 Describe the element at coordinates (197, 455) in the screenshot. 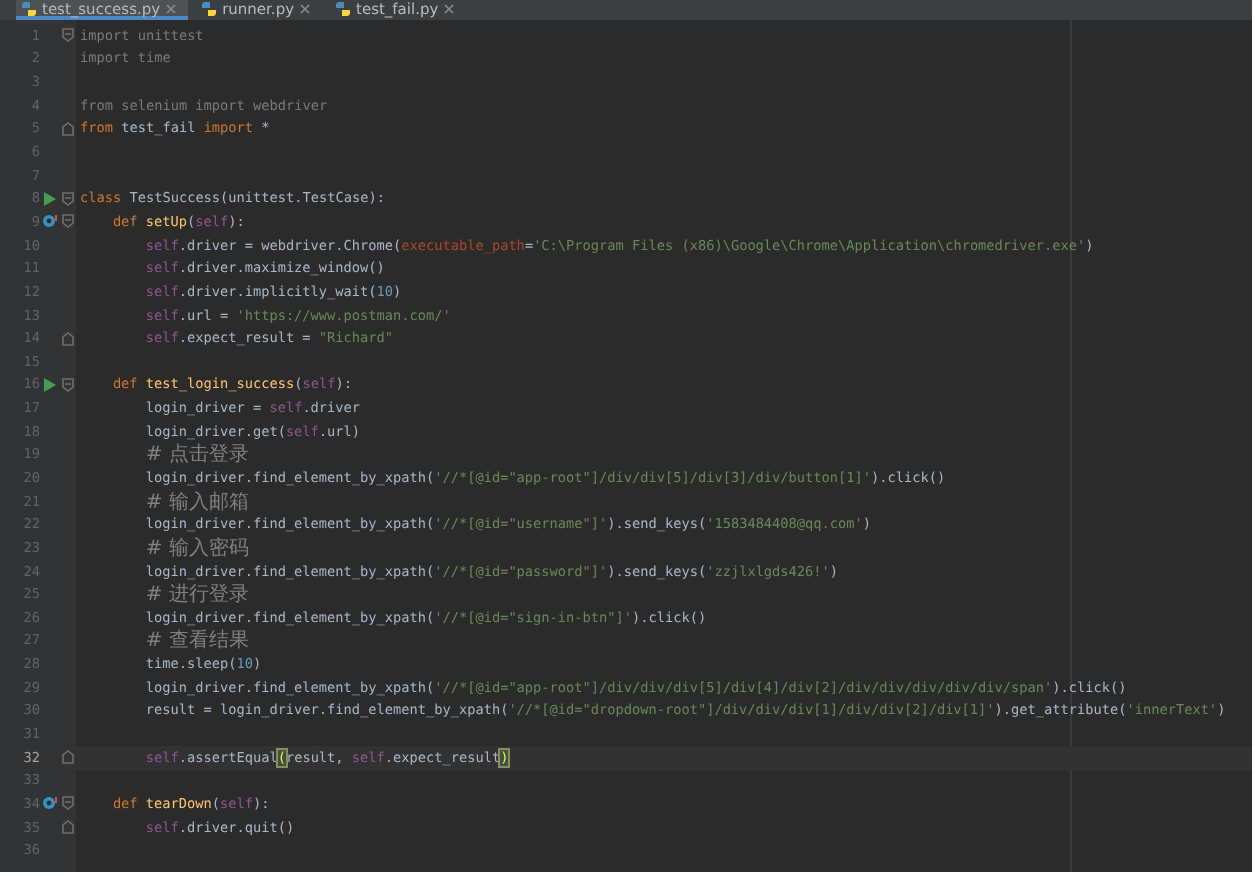

I see `code-line: # 点击登录` at that location.